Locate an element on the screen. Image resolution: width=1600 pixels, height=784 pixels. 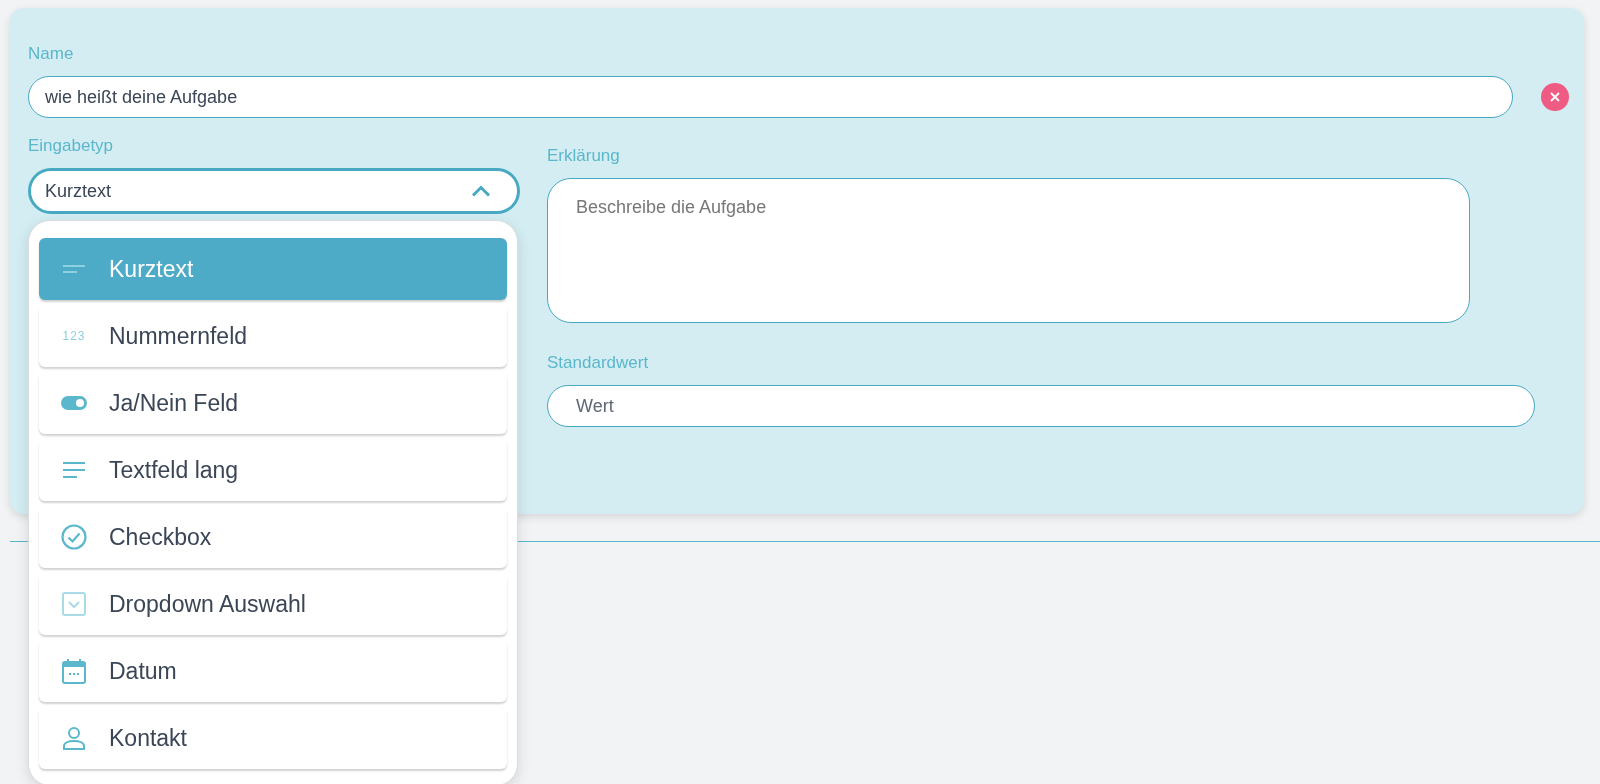
menu-option: Kontakt is located at coordinates (273, 738).